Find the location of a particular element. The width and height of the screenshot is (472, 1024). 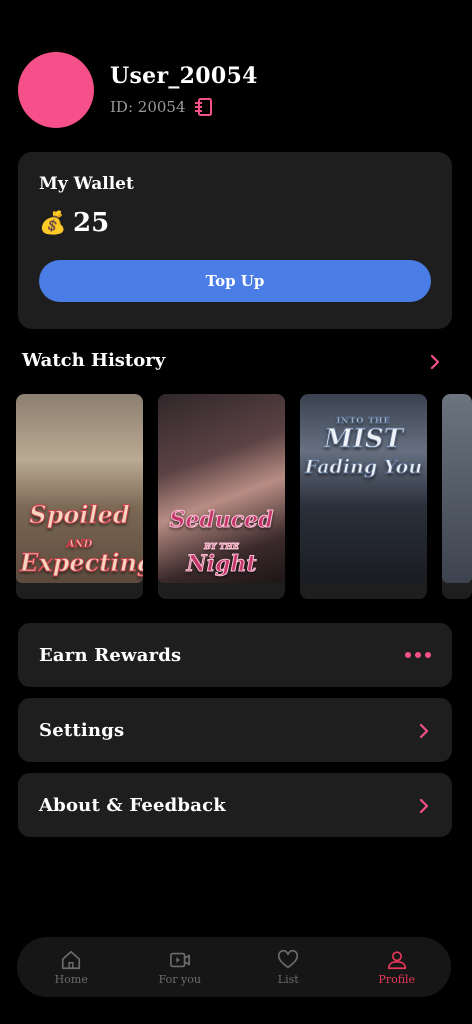

about-feedback-label: About & Feedback is located at coordinates (132, 805).